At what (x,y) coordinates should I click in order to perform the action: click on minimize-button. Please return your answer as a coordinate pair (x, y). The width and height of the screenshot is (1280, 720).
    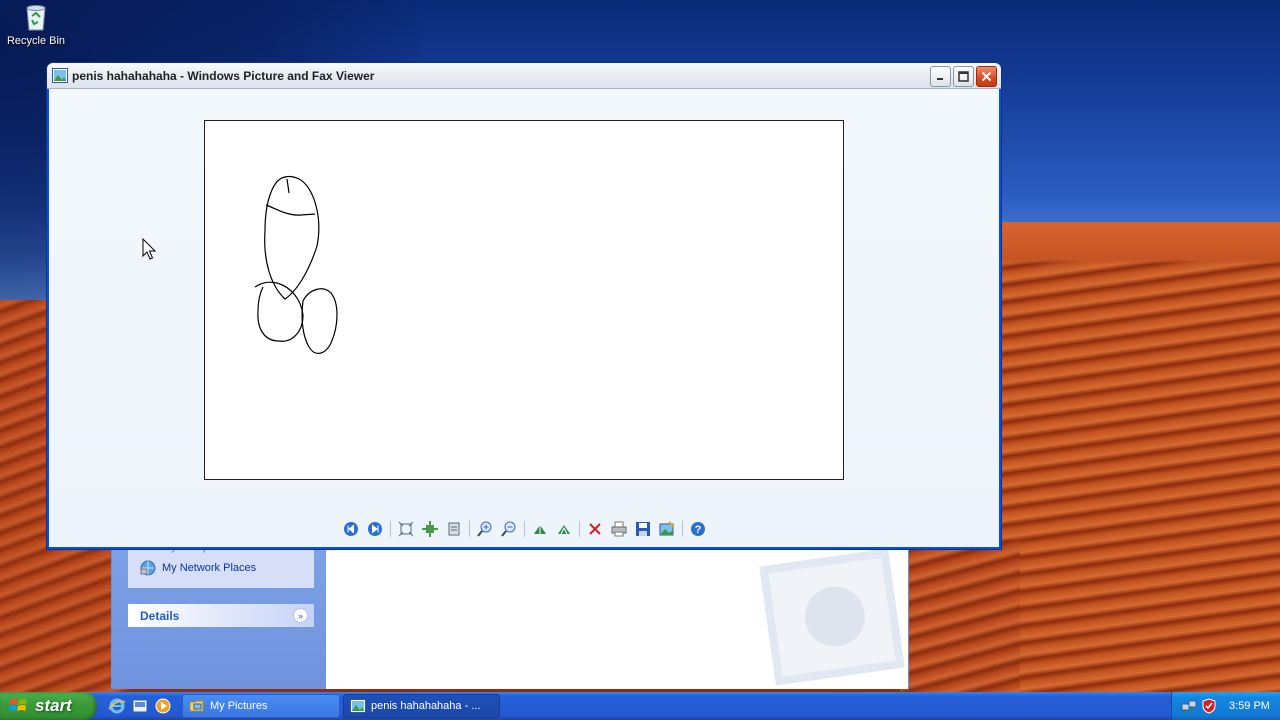
    Looking at the image, I should click on (940, 76).